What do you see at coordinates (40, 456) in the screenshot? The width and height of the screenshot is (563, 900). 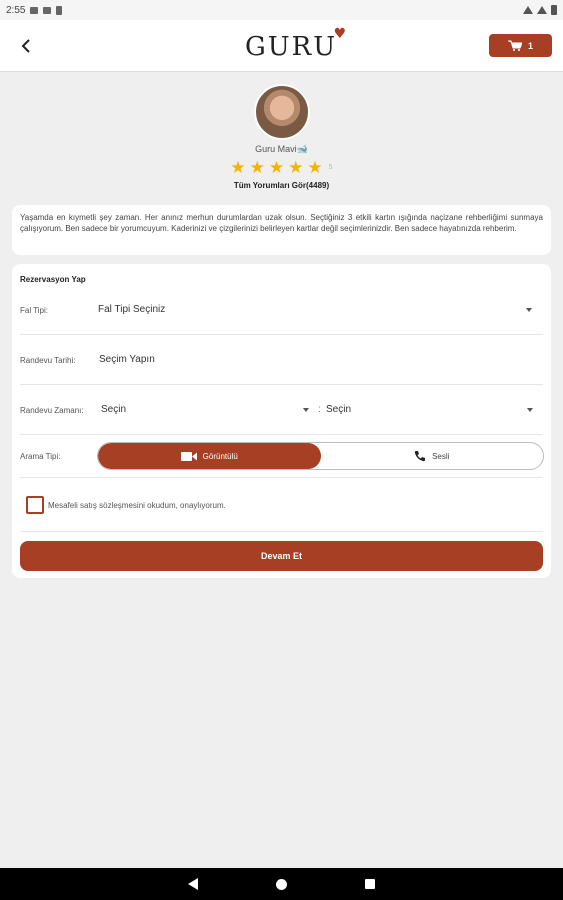 I see `arama-tipi-label: Arama Tipi:` at bounding box center [40, 456].